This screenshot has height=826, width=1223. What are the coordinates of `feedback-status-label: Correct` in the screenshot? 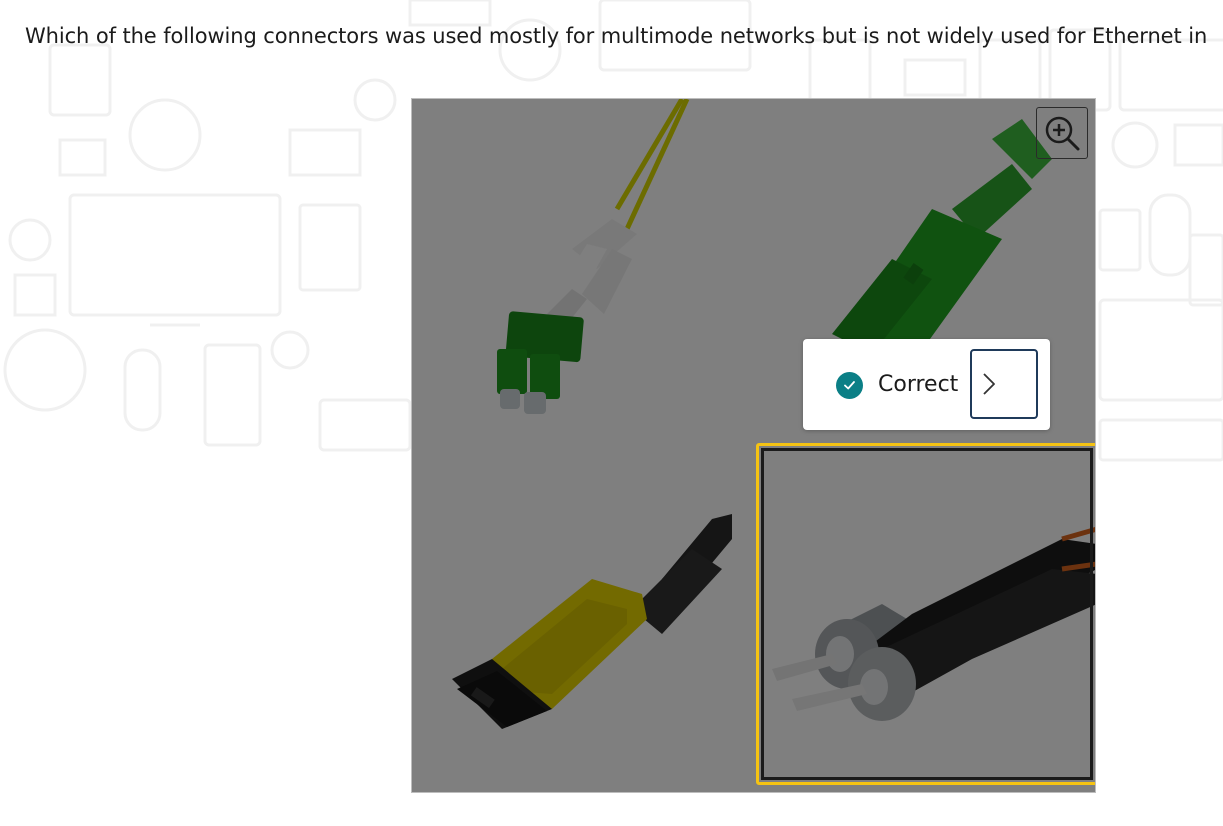 It's located at (918, 384).